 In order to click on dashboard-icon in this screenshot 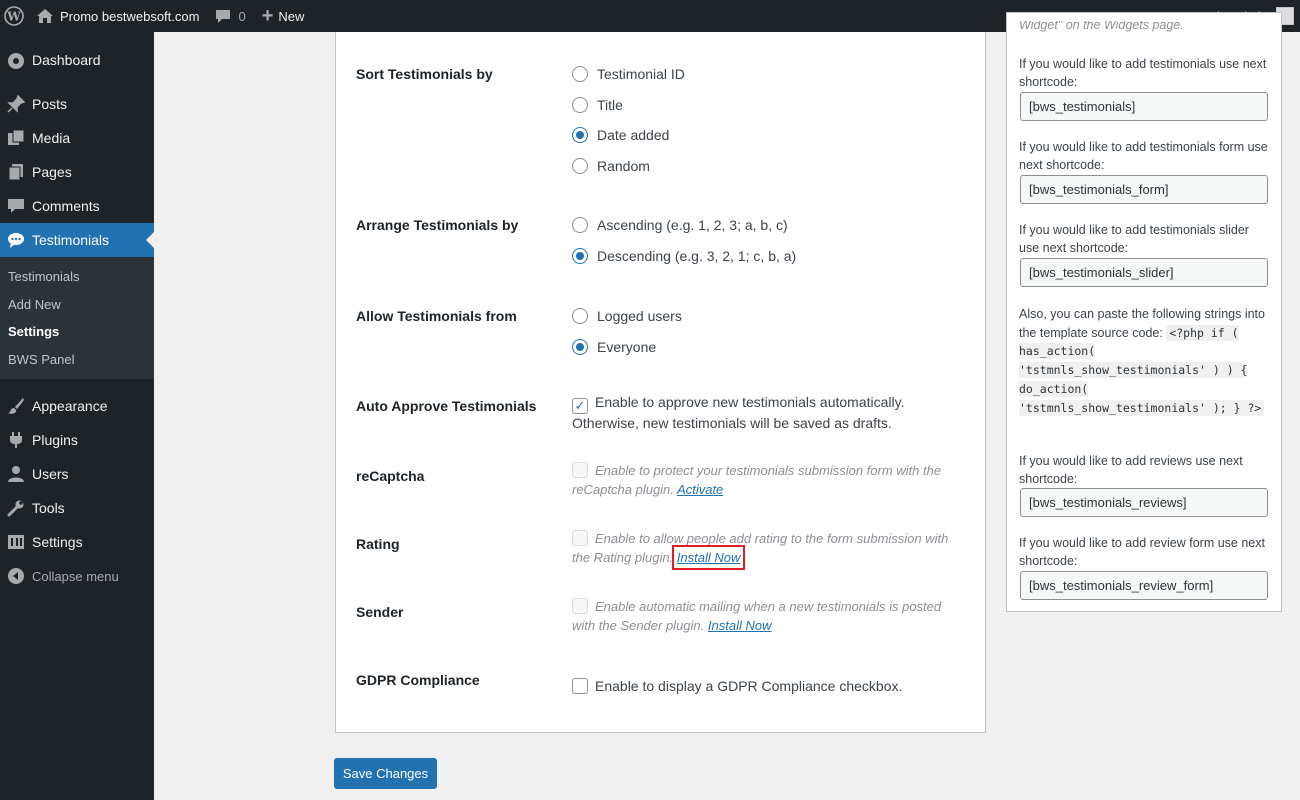, I will do `click(16, 60)`.